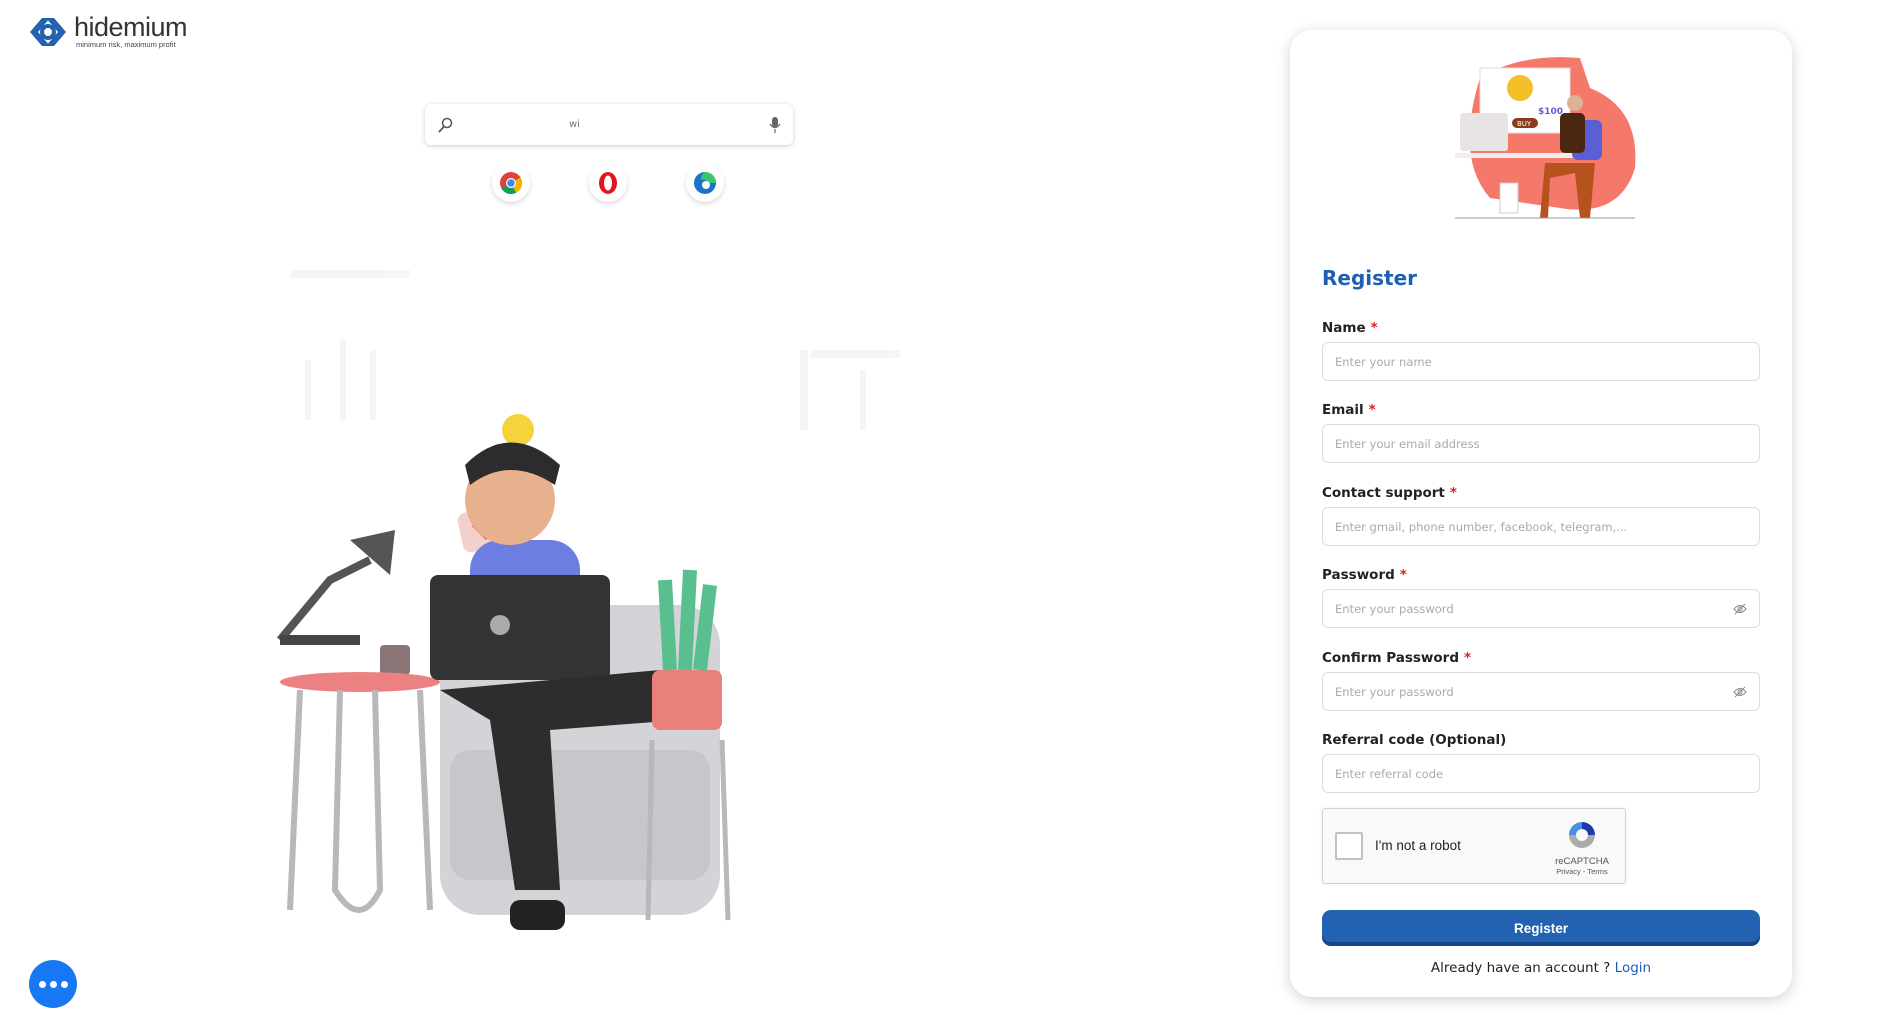 This screenshot has height=1015, width=1898. I want to click on confirm-password-input: Enter your password, so click(1541, 691).